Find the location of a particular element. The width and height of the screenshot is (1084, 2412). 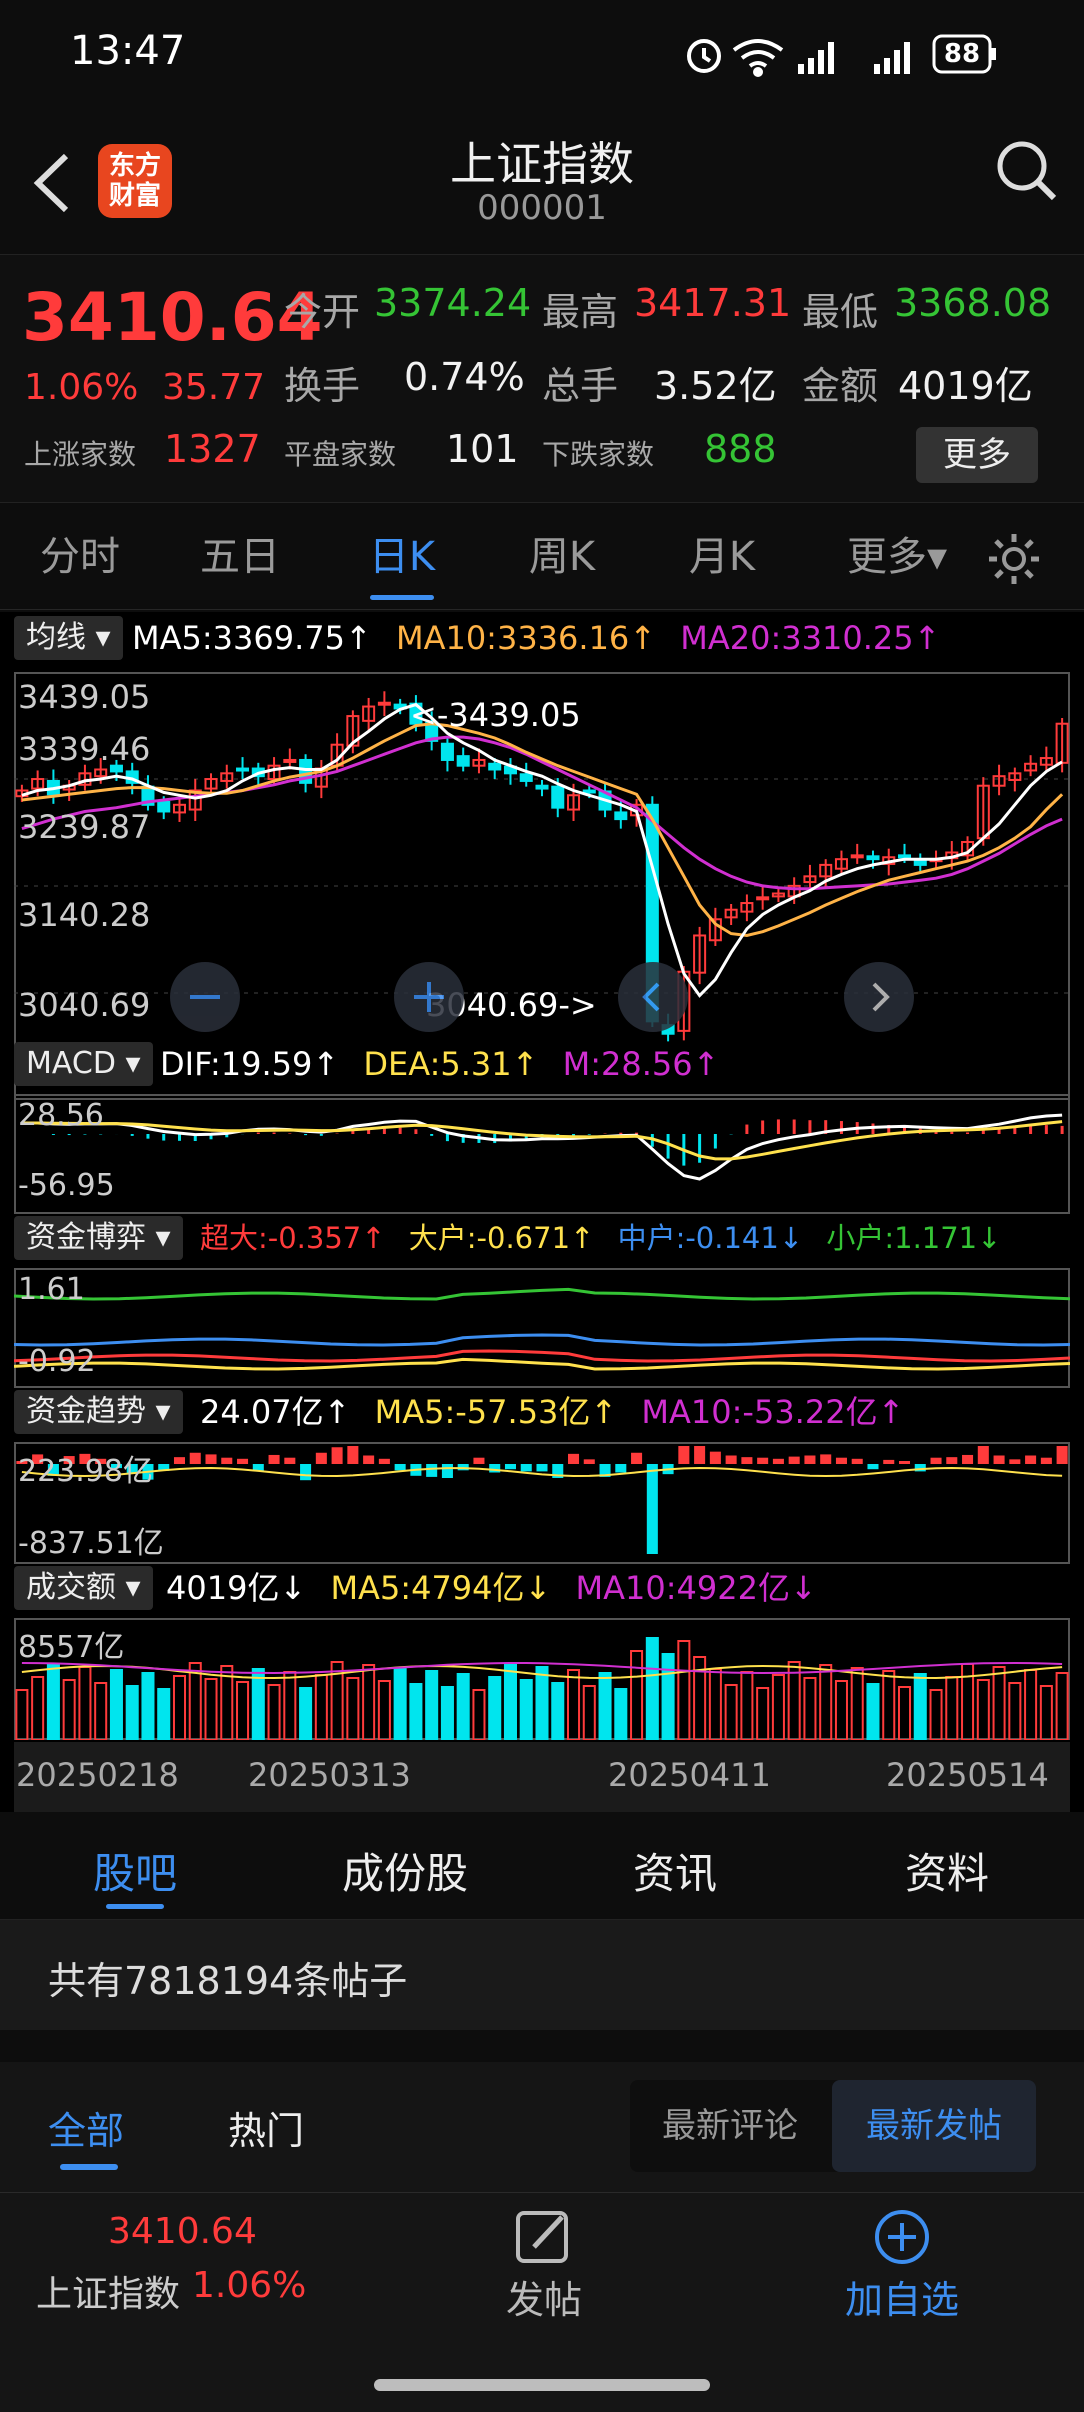

period-tabs: 分时 五日 日K 周K 月K 更多▾ is located at coordinates (542, 557).